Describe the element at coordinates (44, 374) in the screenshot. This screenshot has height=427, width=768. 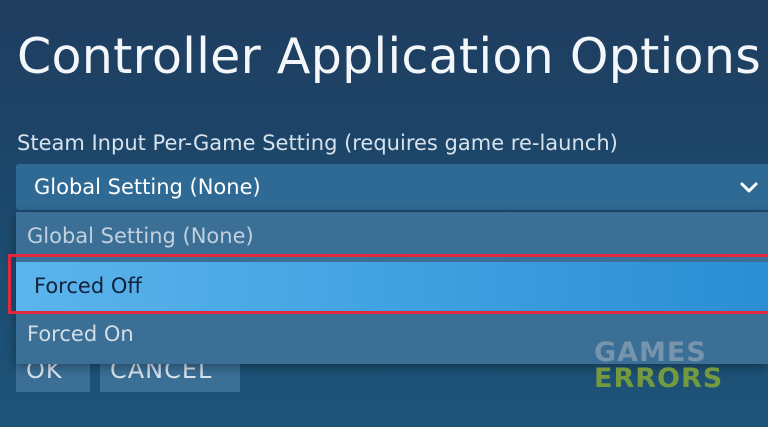
I see `ok-button-label: OK` at that location.